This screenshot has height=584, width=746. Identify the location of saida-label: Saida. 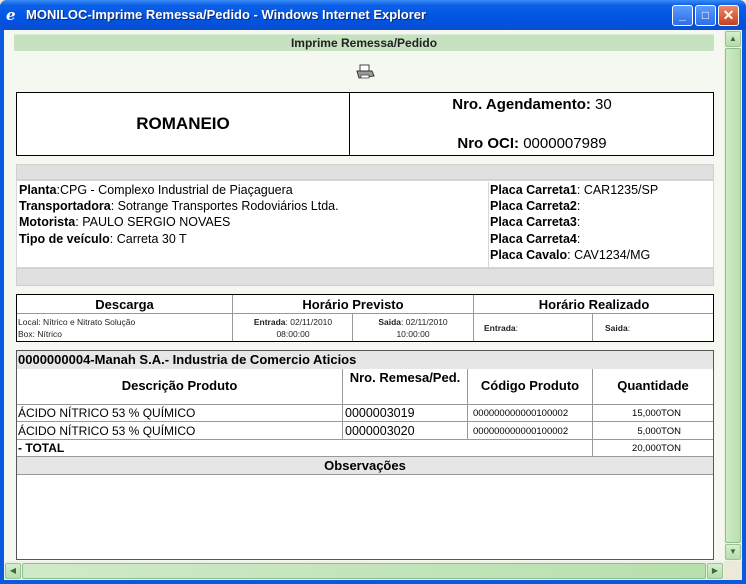
(390, 322).